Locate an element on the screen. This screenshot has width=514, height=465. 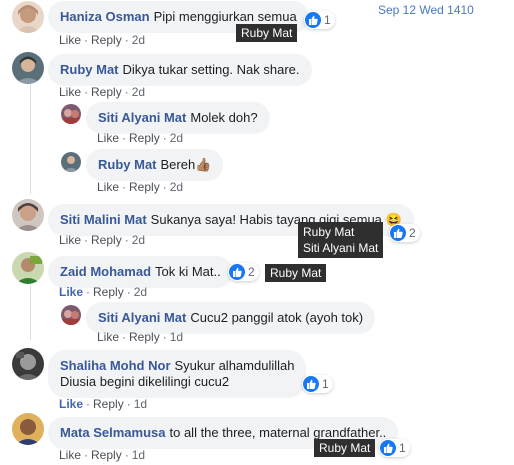
comment-text: to all the three, maternal grandfather.. is located at coordinates (278, 432).